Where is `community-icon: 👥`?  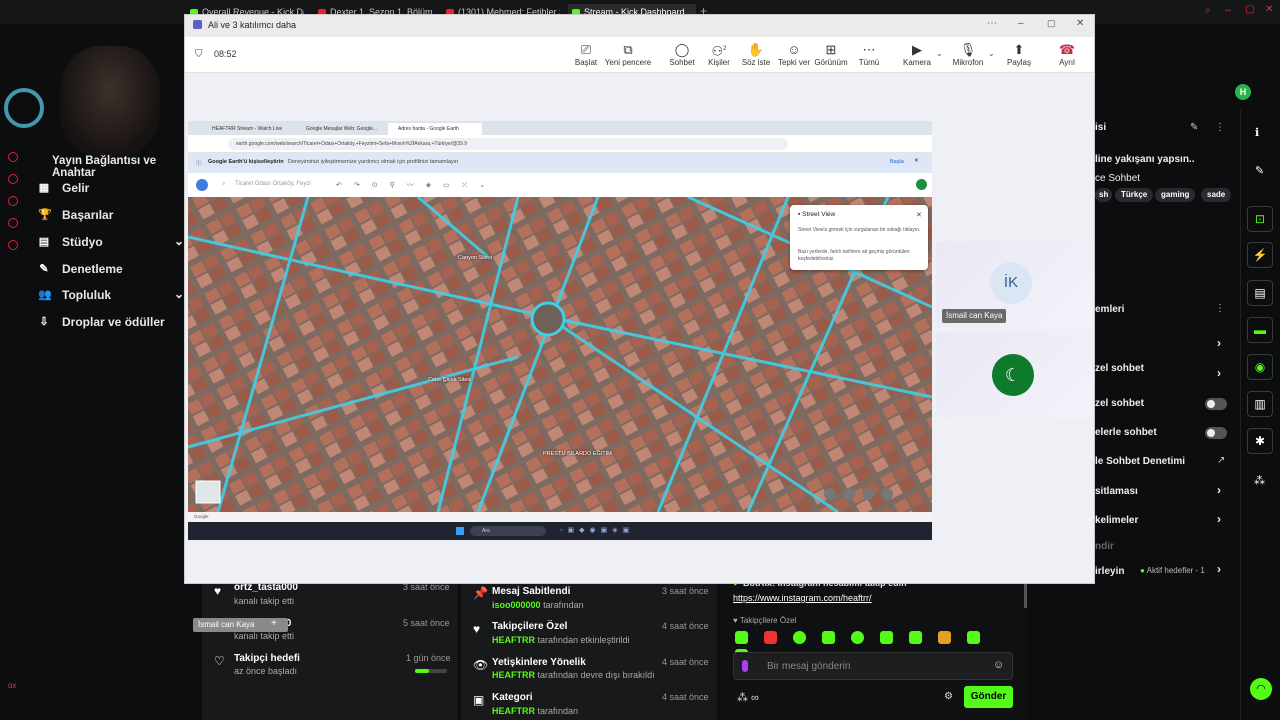 community-icon: 👥 is located at coordinates (45, 295).